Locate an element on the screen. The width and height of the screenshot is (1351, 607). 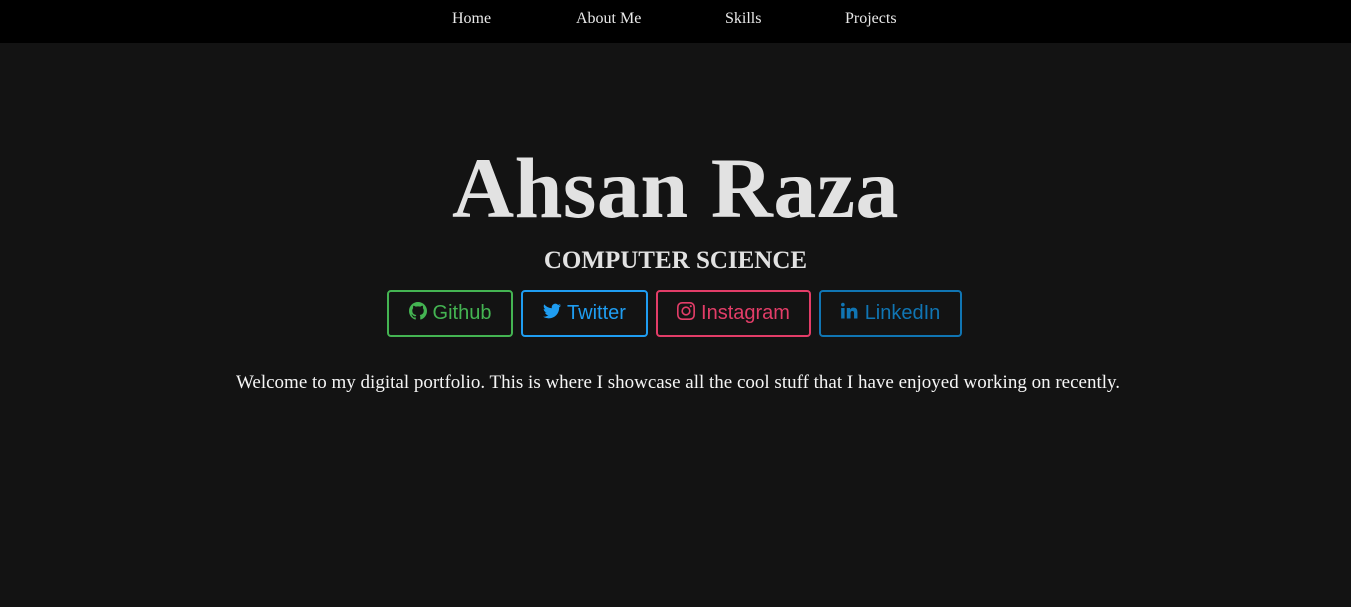
nav-link-skills: Skills is located at coordinates (743, 19).